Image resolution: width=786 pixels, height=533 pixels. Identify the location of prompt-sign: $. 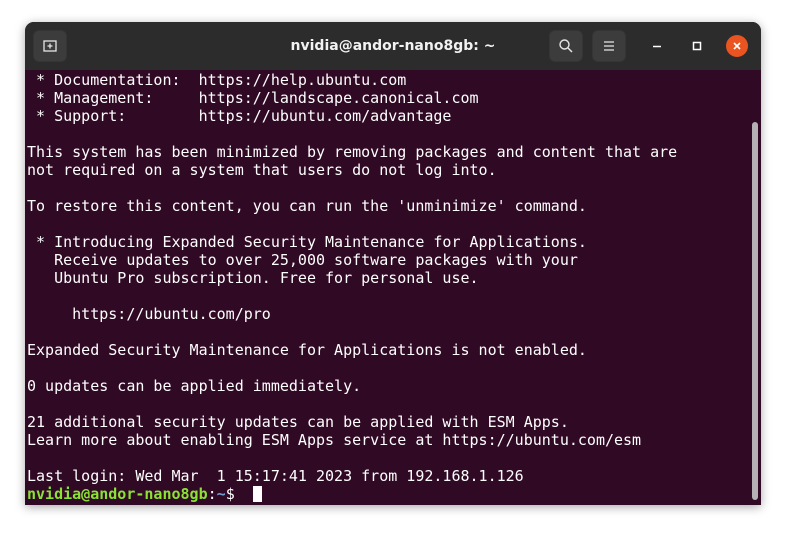
(234, 494).